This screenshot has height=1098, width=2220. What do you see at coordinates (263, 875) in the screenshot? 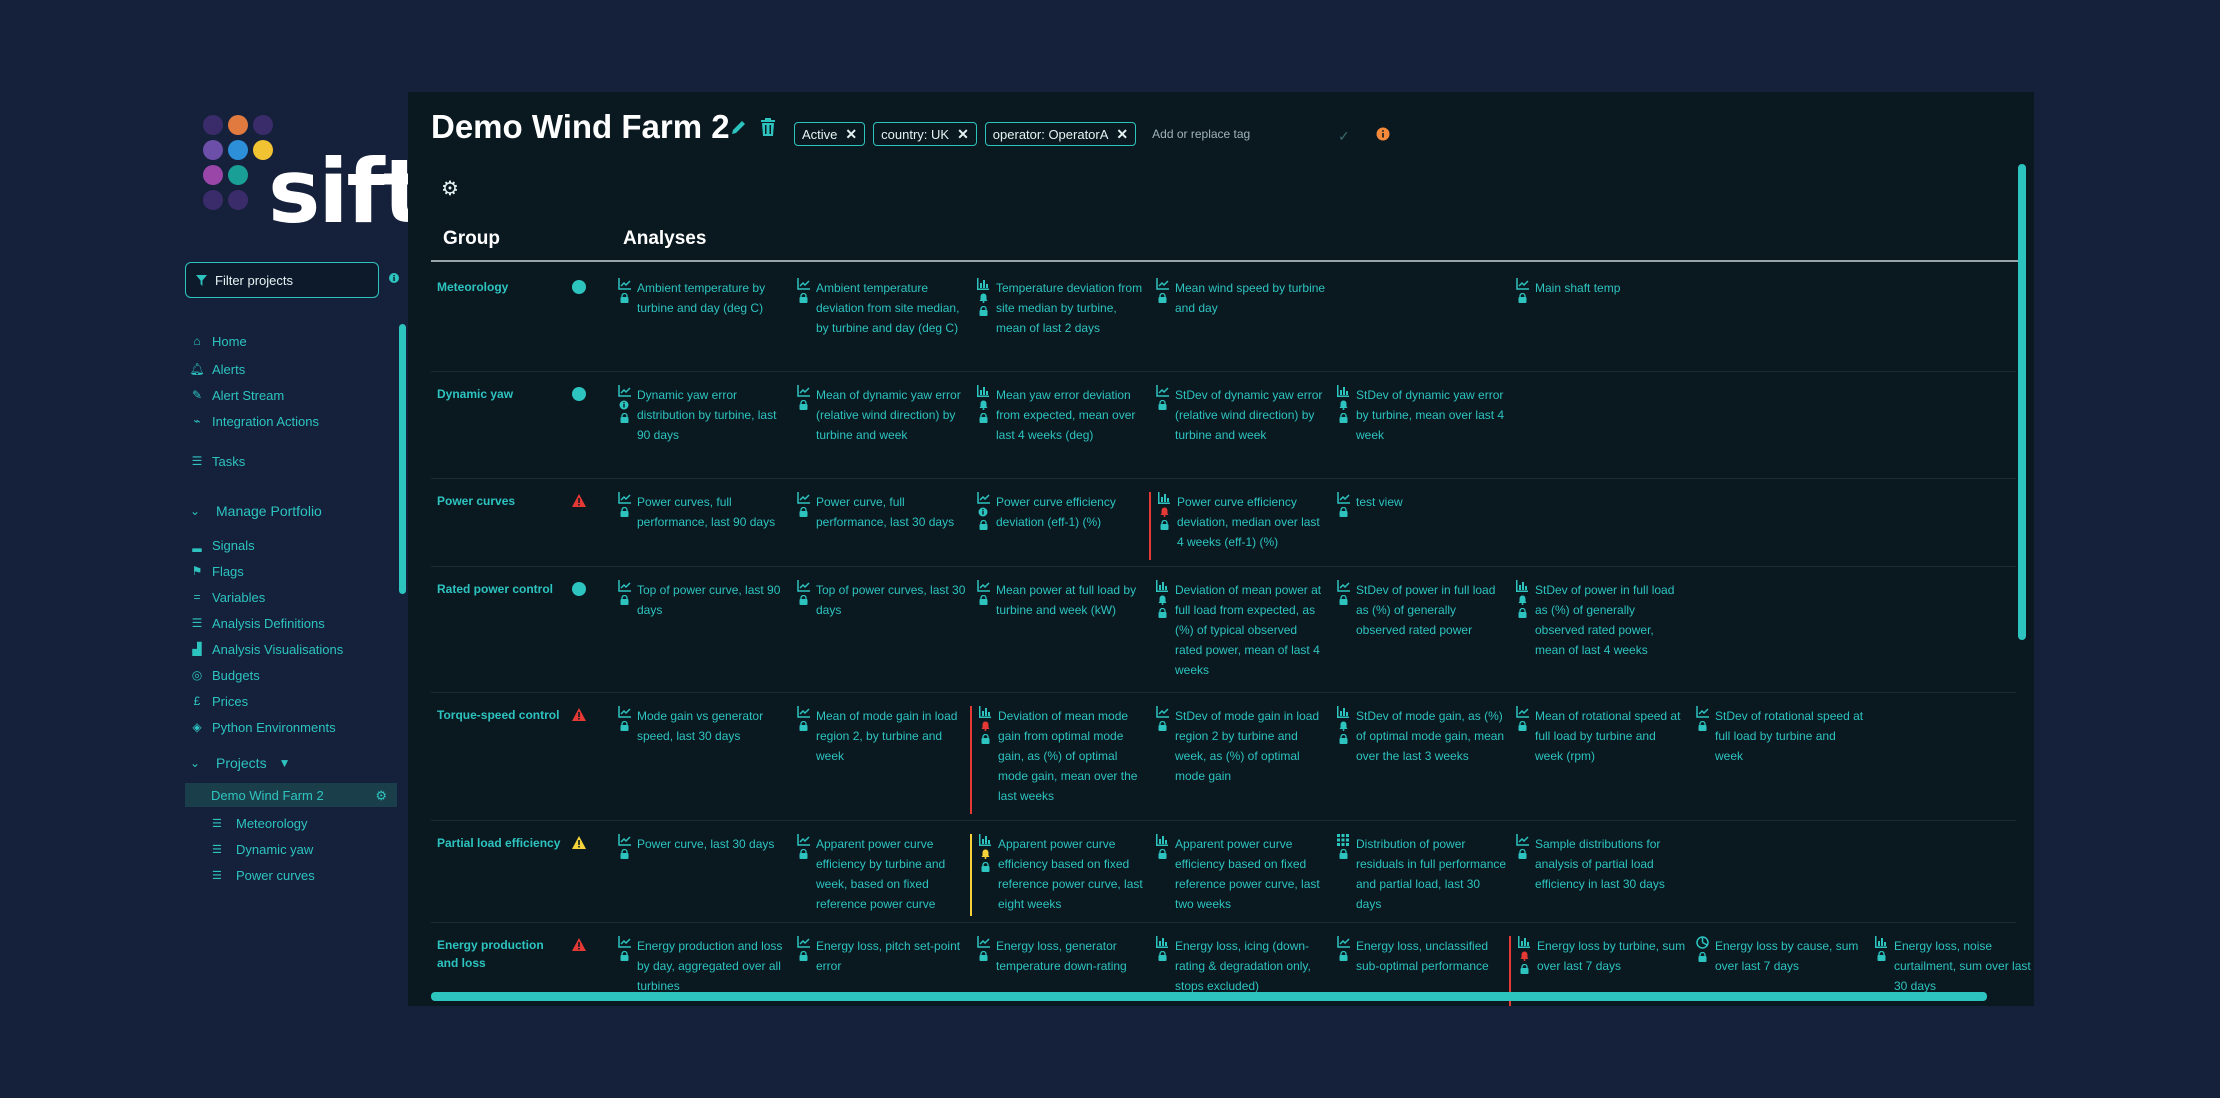
I see `project-group-power-curves: ☰ Power curves` at bounding box center [263, 875].